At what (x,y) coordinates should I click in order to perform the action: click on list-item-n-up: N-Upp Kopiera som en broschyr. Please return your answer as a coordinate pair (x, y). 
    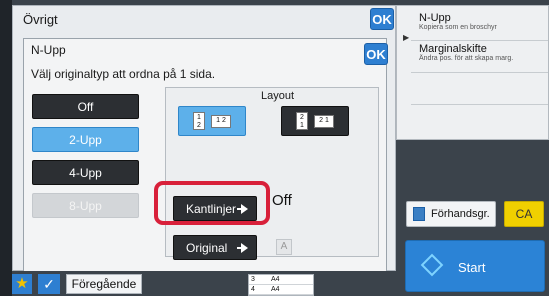
    Looking at the image, I should click on (458, 21).